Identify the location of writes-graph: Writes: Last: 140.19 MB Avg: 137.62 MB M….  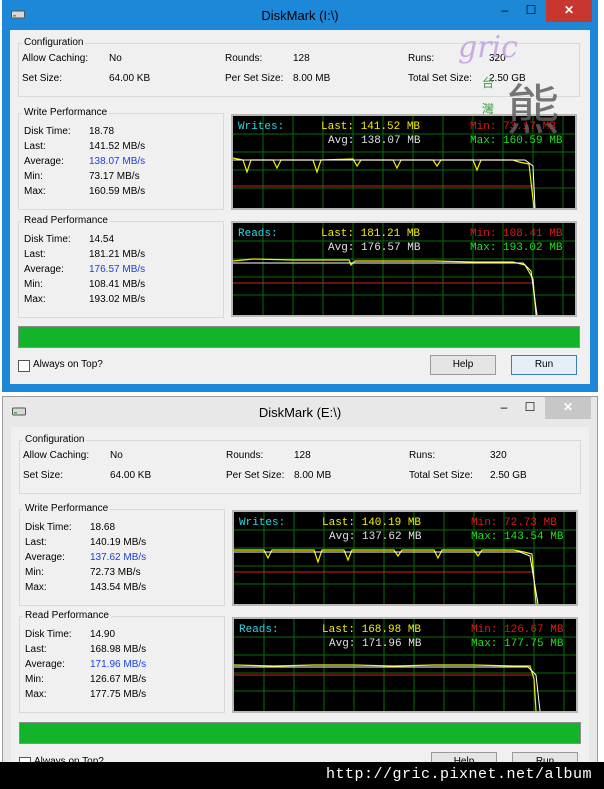
(405, 558).